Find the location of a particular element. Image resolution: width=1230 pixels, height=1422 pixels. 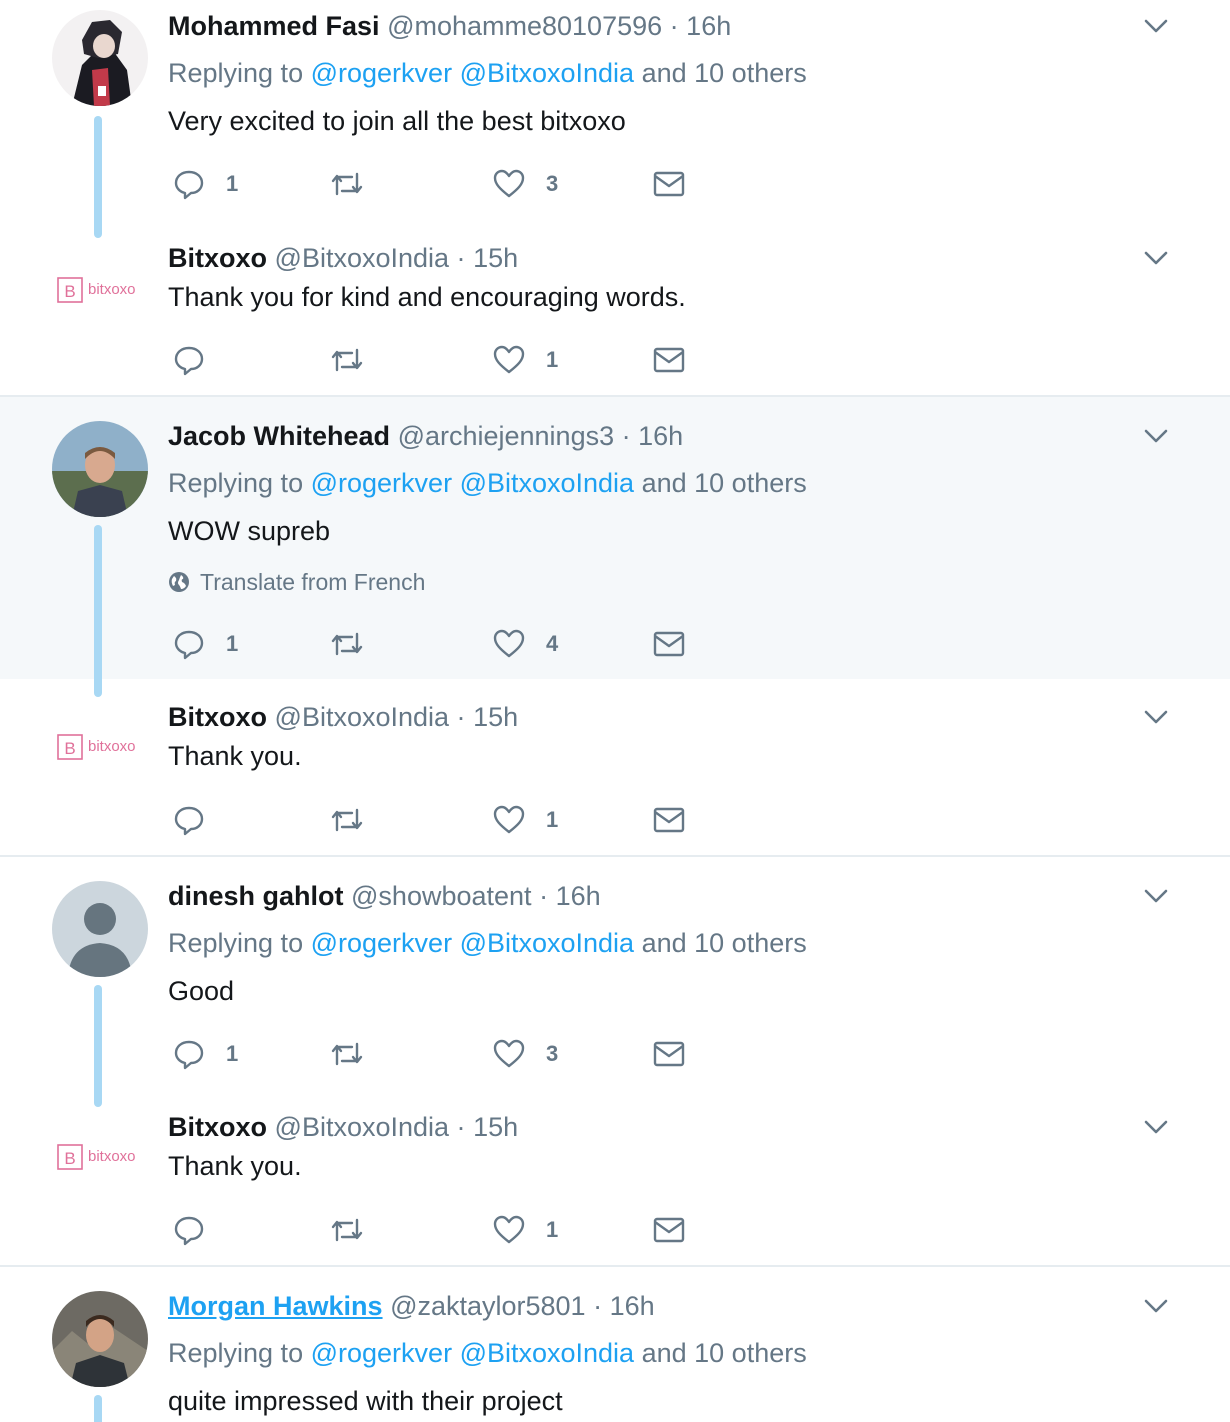

author-name: dinesh gahlot is located at coordinates (256, 896).